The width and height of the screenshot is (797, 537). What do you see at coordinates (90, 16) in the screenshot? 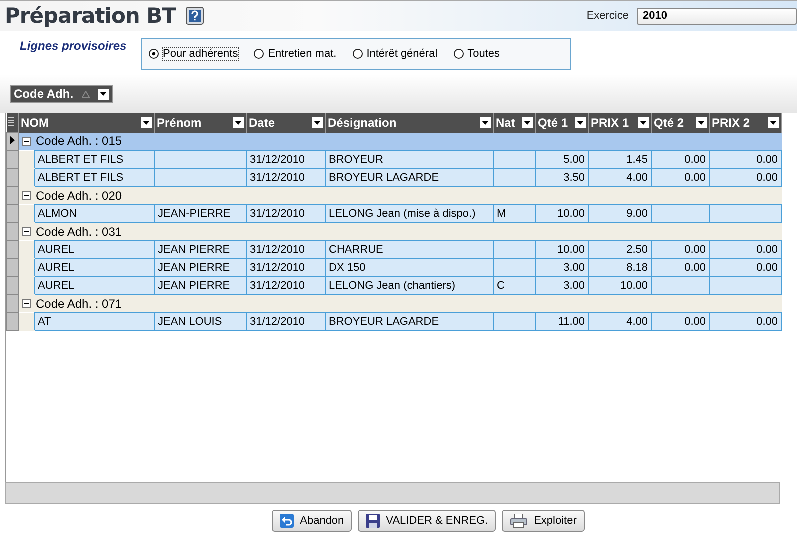
I see `page-title: Préparation BT` at bounding box center [90, 16].